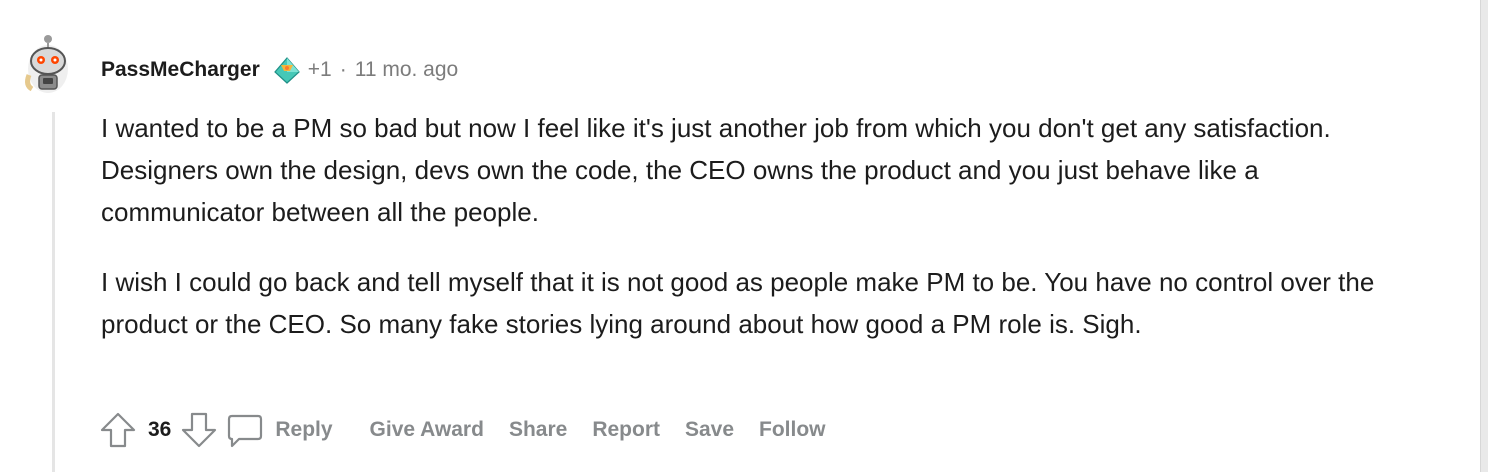 The width and height of the screenshot is (1488, 472). What do you see at coordinates (303, 430) in the screenshot?
I see `reply-label: Reply` at bounding box center [303, 430].